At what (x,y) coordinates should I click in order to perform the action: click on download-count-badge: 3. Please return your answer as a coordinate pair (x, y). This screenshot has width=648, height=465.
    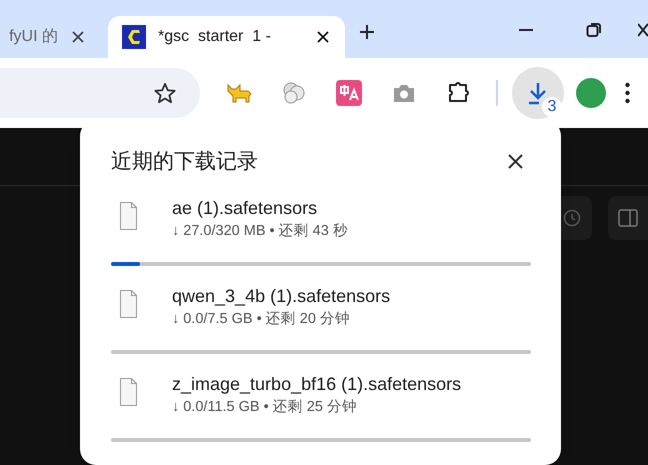
    Looking at the image, I should click on (552, 107).